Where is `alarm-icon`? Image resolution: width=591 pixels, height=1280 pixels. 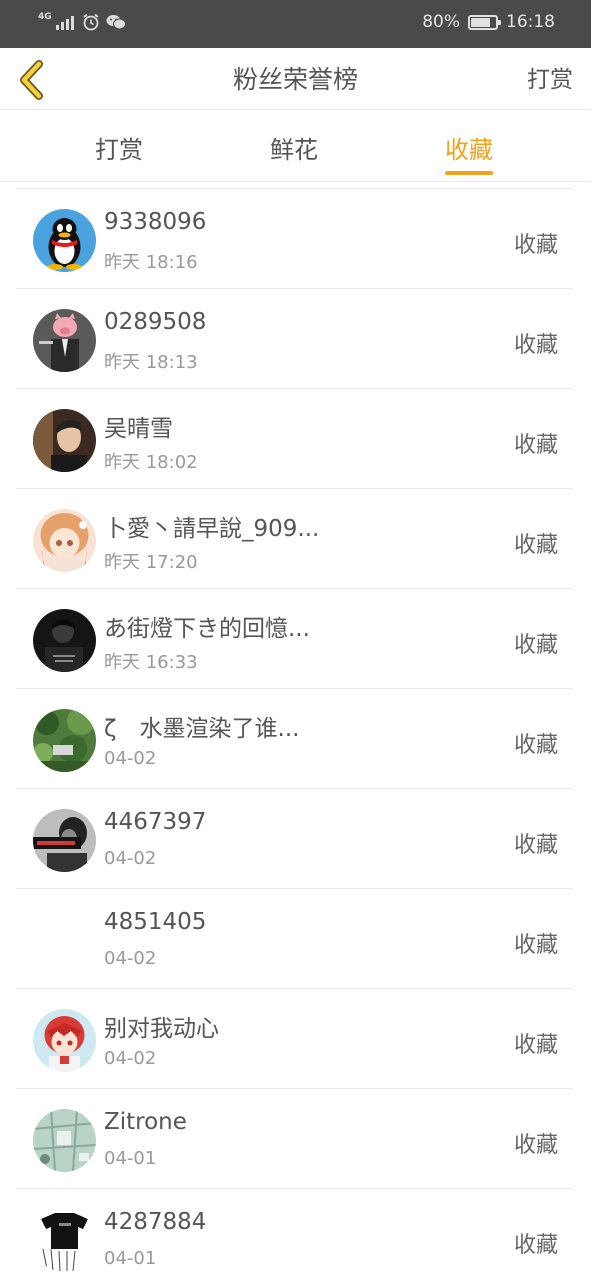
alarm-icon is located at coordinates (91, 22).